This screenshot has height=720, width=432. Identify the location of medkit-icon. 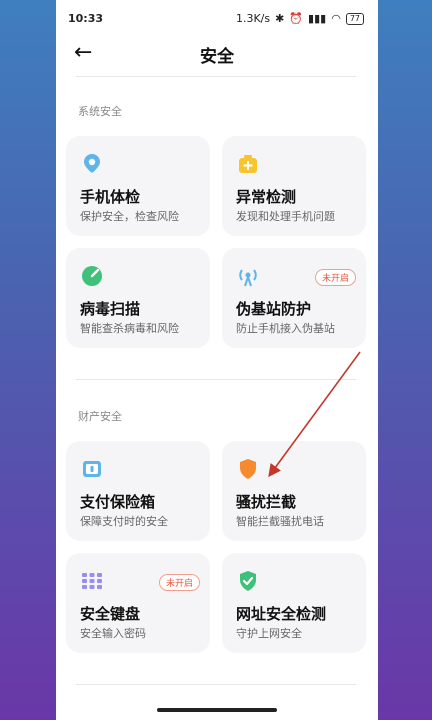
(248, 164).